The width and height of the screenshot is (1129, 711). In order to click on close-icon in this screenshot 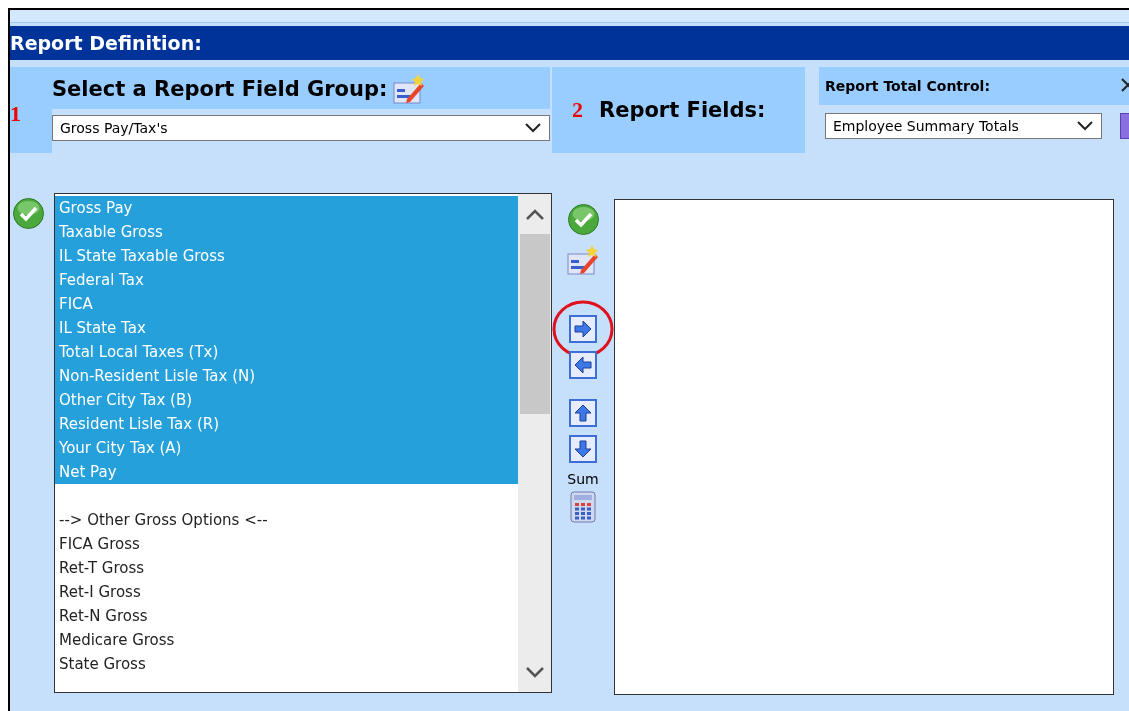, I will do `click(1125, 86)`.